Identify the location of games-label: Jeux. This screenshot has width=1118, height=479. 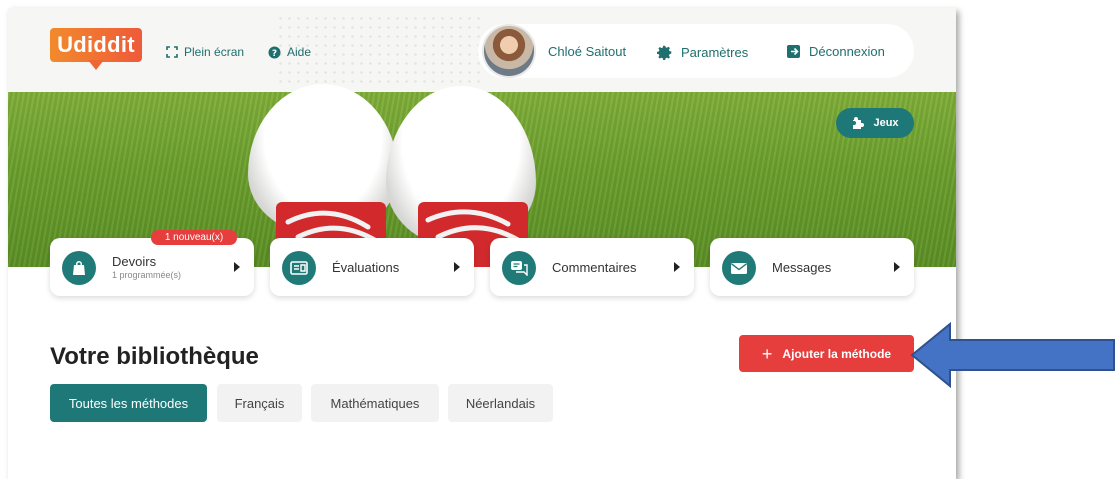
(886, 123).